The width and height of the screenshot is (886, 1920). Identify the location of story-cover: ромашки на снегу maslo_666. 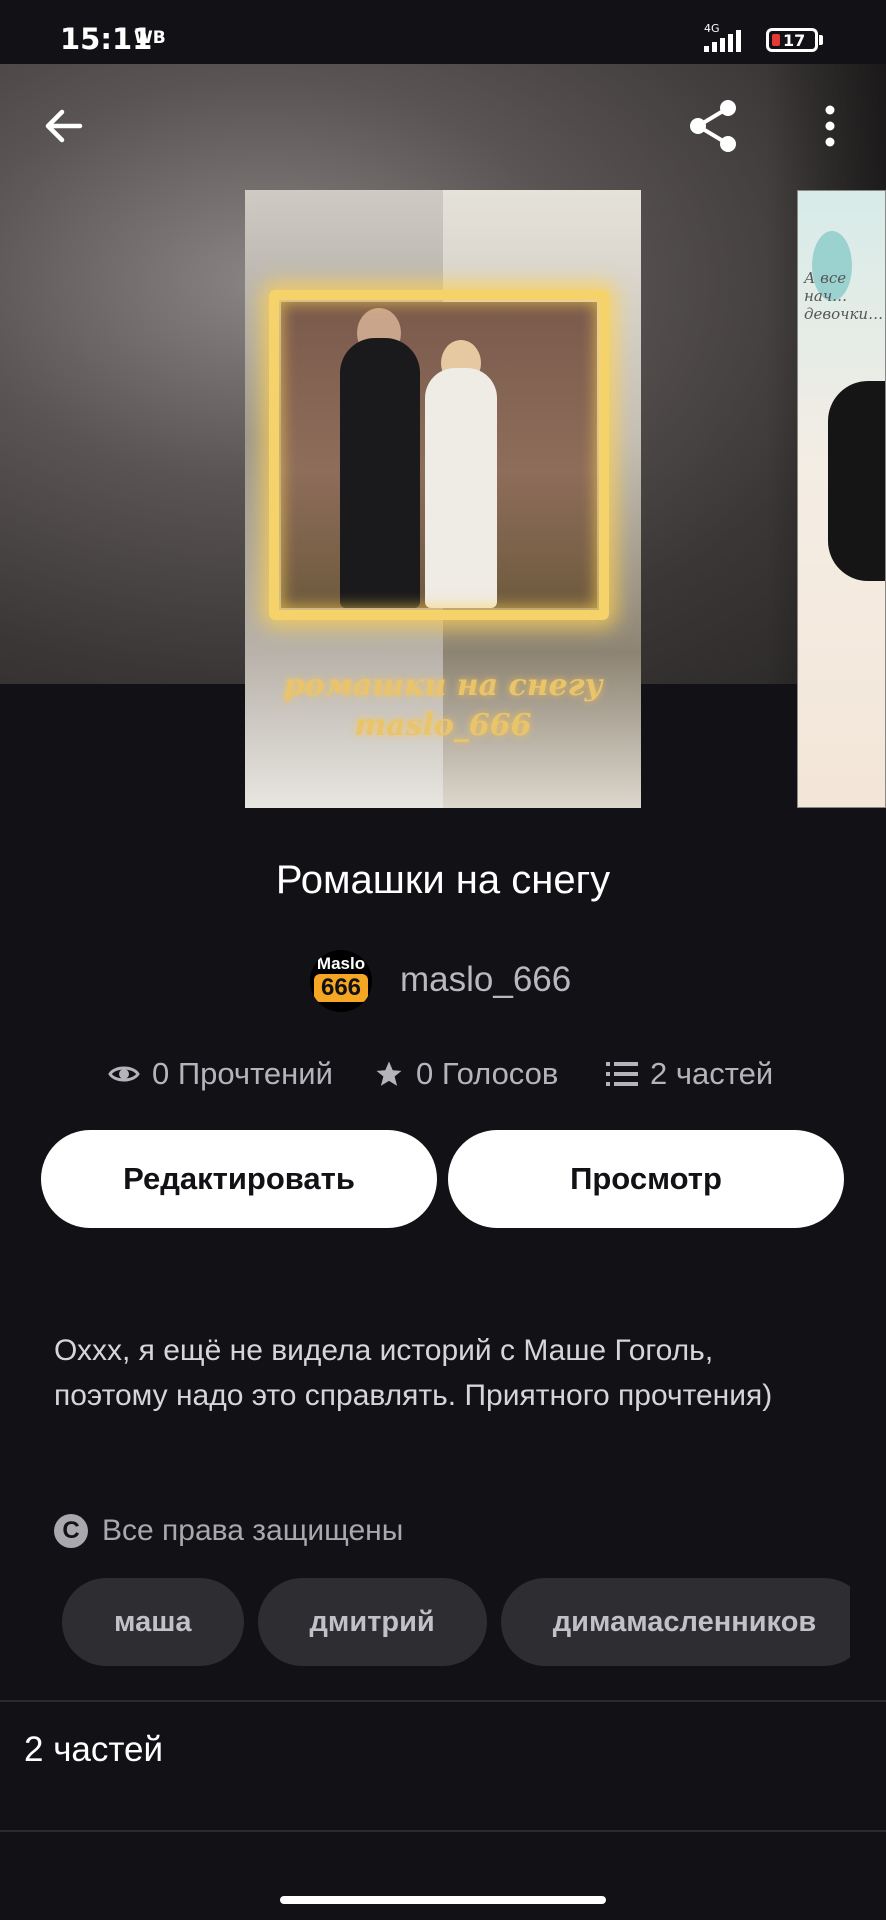
(443, 499).